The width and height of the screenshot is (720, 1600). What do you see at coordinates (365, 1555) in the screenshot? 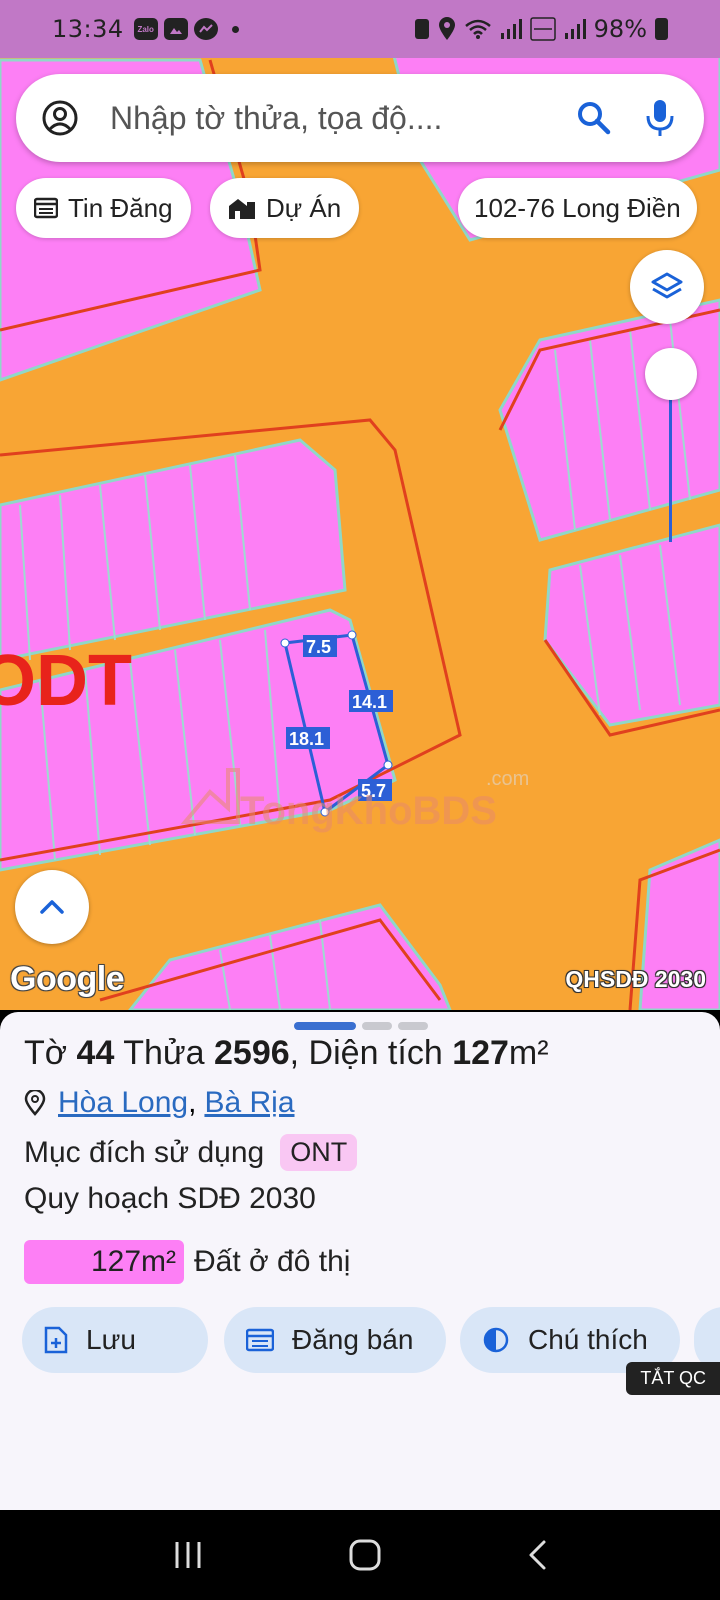
I see `home-icon` at bounding box center [365, 1555].